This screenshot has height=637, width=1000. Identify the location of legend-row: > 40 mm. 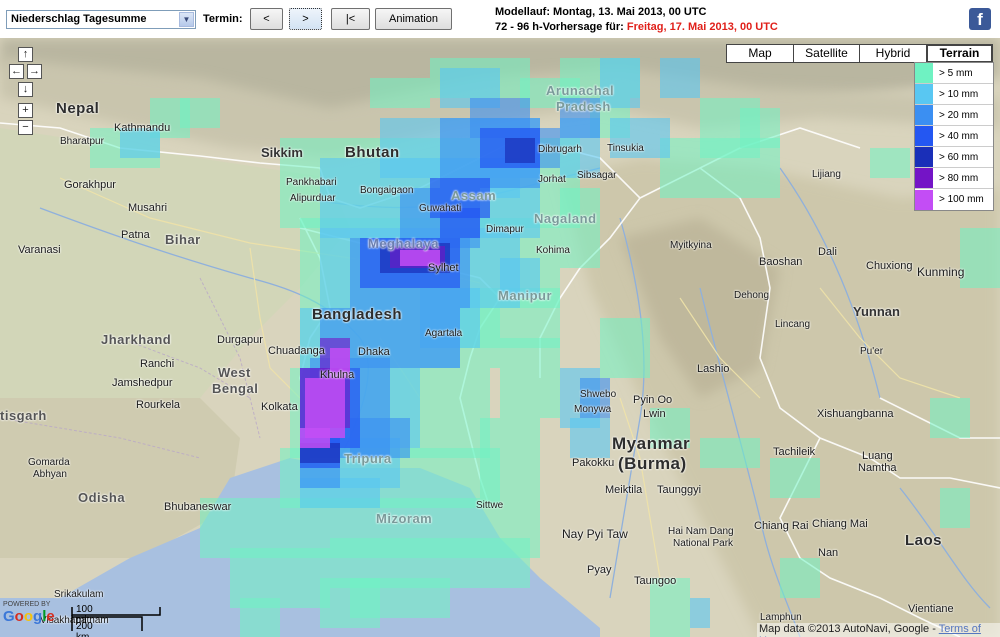
(954, 136).